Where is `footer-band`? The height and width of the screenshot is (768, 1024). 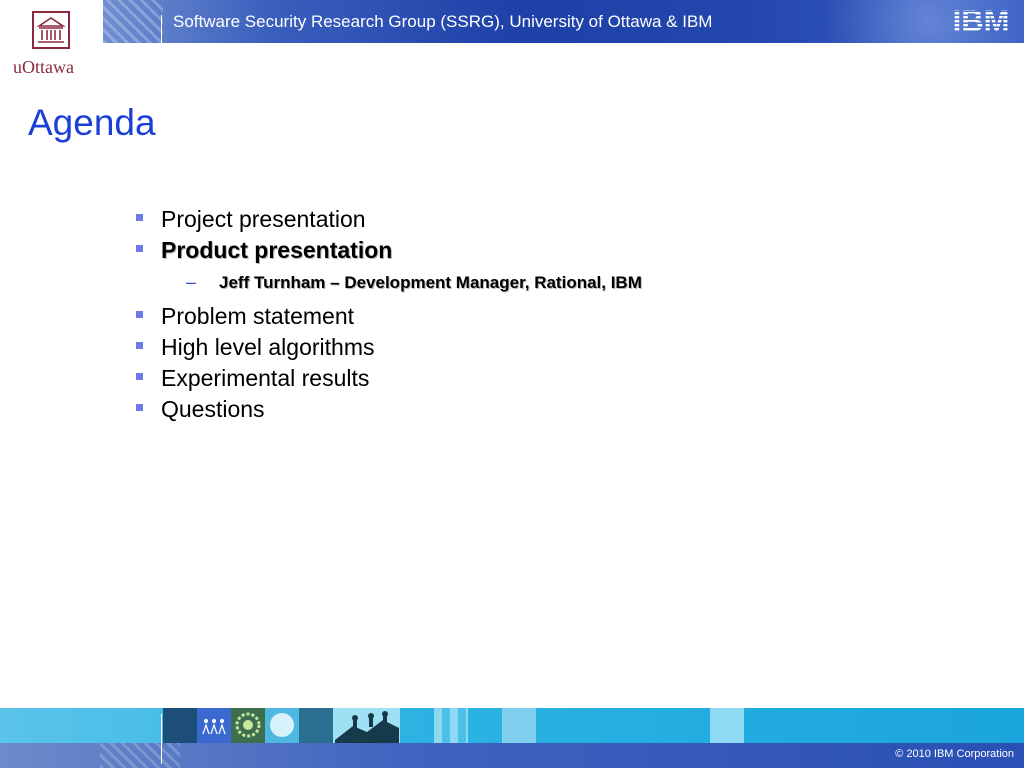
footer-band is located at coordinates (512, 755).